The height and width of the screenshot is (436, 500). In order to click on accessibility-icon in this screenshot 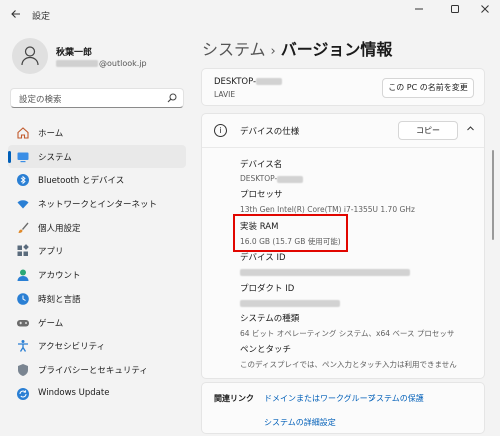, I will do `click(23, 346)`.